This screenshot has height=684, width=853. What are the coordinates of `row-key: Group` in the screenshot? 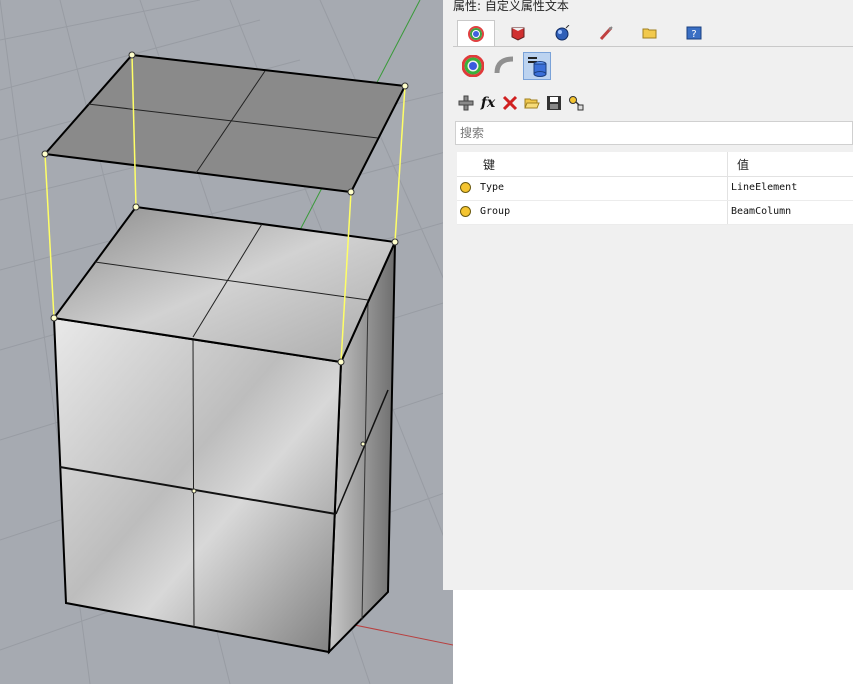 It's located at (495, 211).